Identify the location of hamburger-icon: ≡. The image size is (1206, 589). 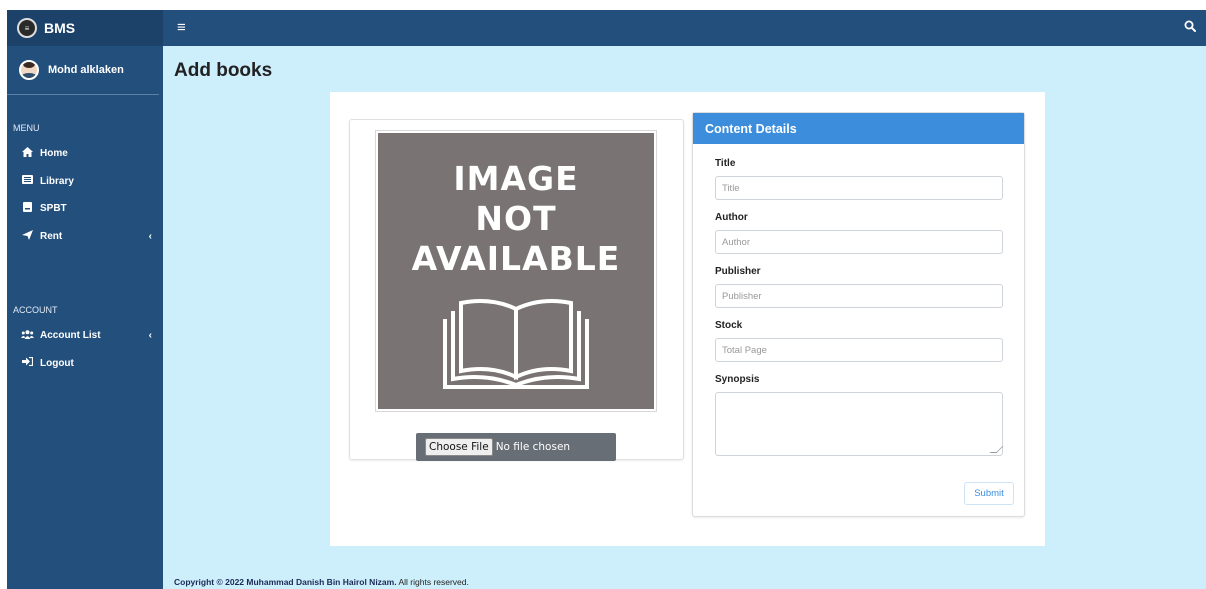
(181, 27).